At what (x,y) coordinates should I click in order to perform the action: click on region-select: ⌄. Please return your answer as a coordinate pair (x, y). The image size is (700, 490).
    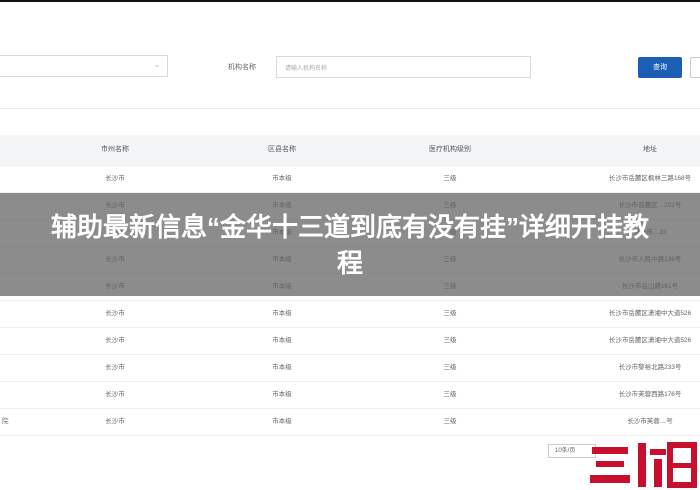
    Looking at the image, I should click on (84, 66).